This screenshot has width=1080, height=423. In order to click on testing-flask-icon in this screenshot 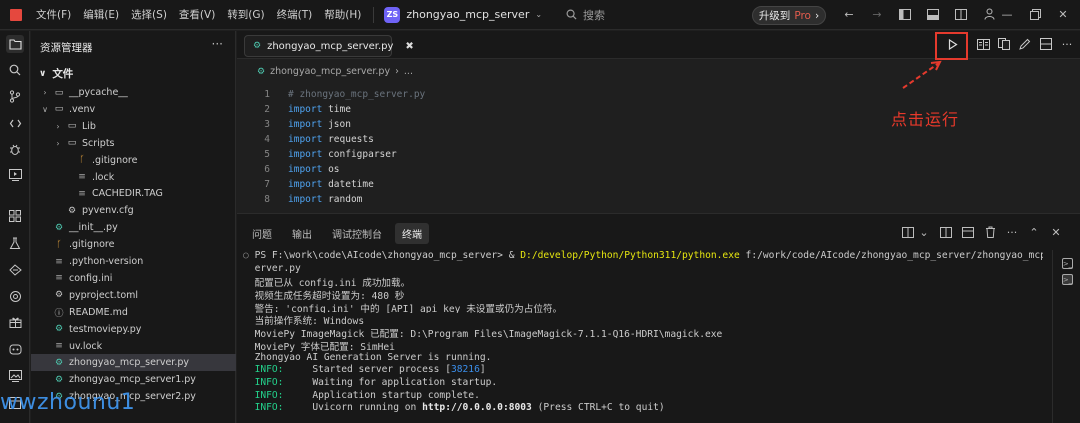, I will do `click(15, 243)`.